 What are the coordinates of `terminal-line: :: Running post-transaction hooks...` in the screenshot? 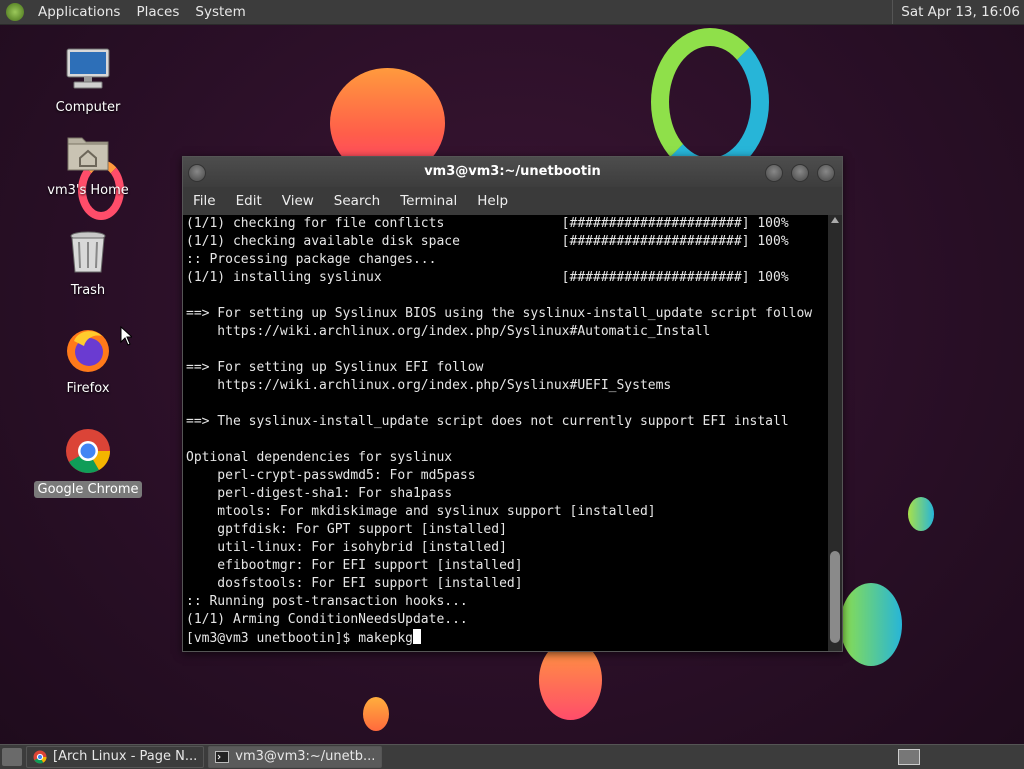 It's located at (327, 601).